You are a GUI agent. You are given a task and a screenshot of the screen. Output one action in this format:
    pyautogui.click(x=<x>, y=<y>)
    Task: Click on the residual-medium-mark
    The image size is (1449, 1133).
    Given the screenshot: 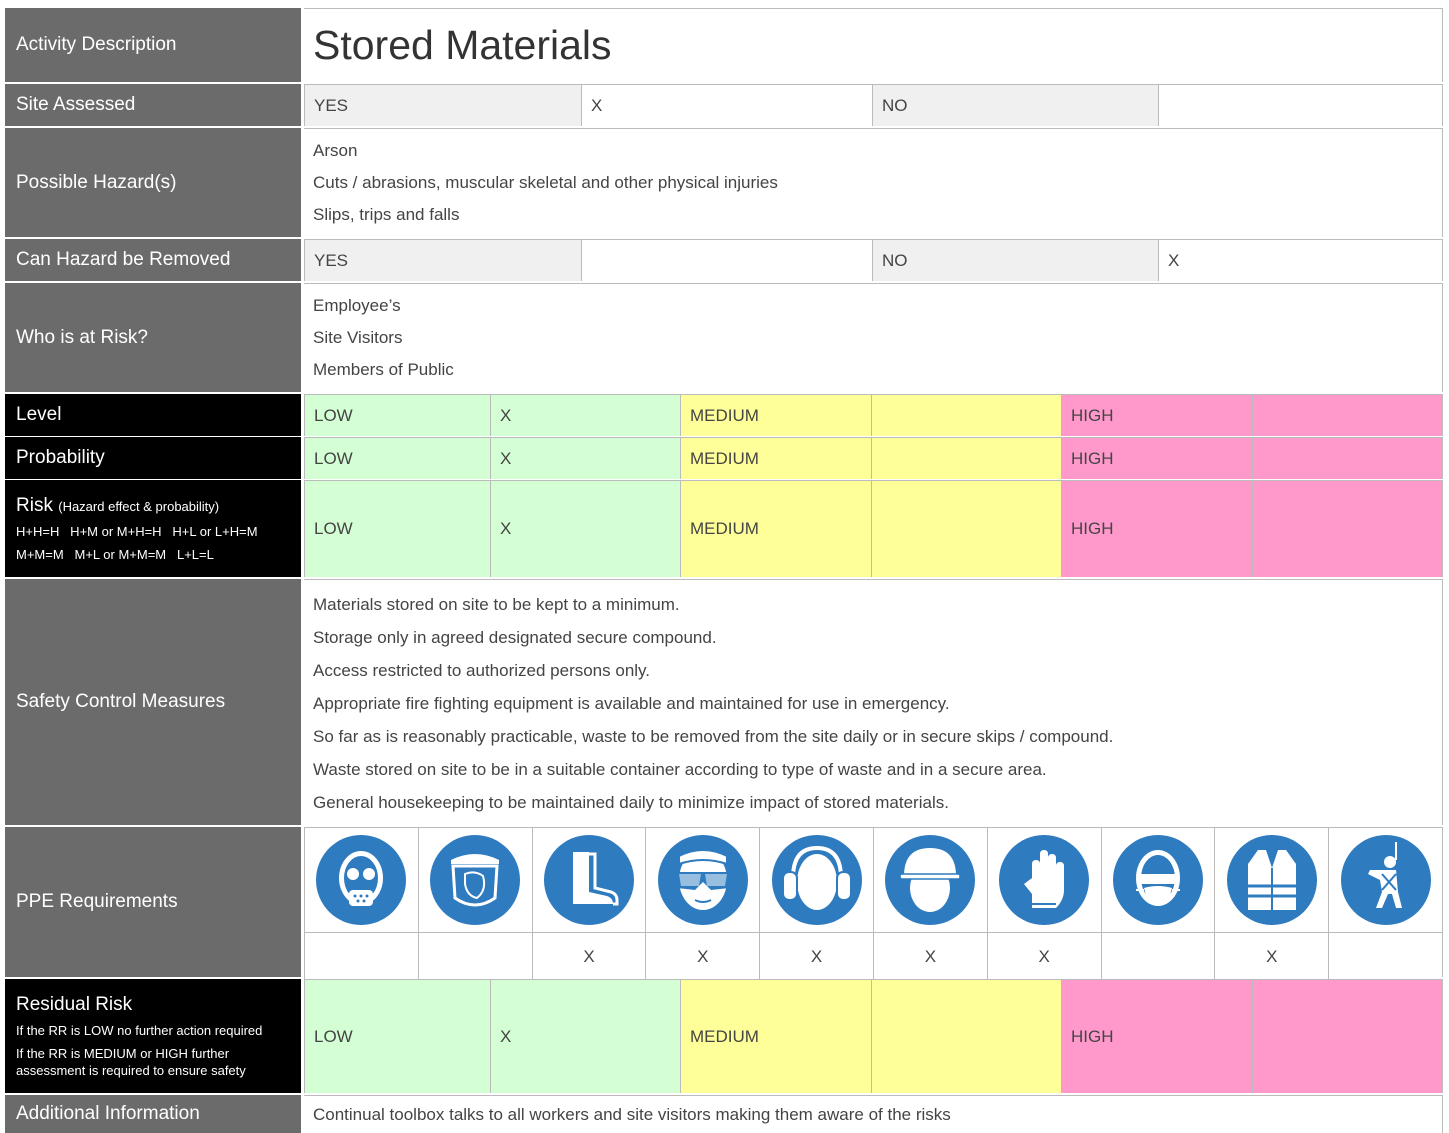 What is the action you would take?
    pyautogui.click(x=966, y=1036)
    